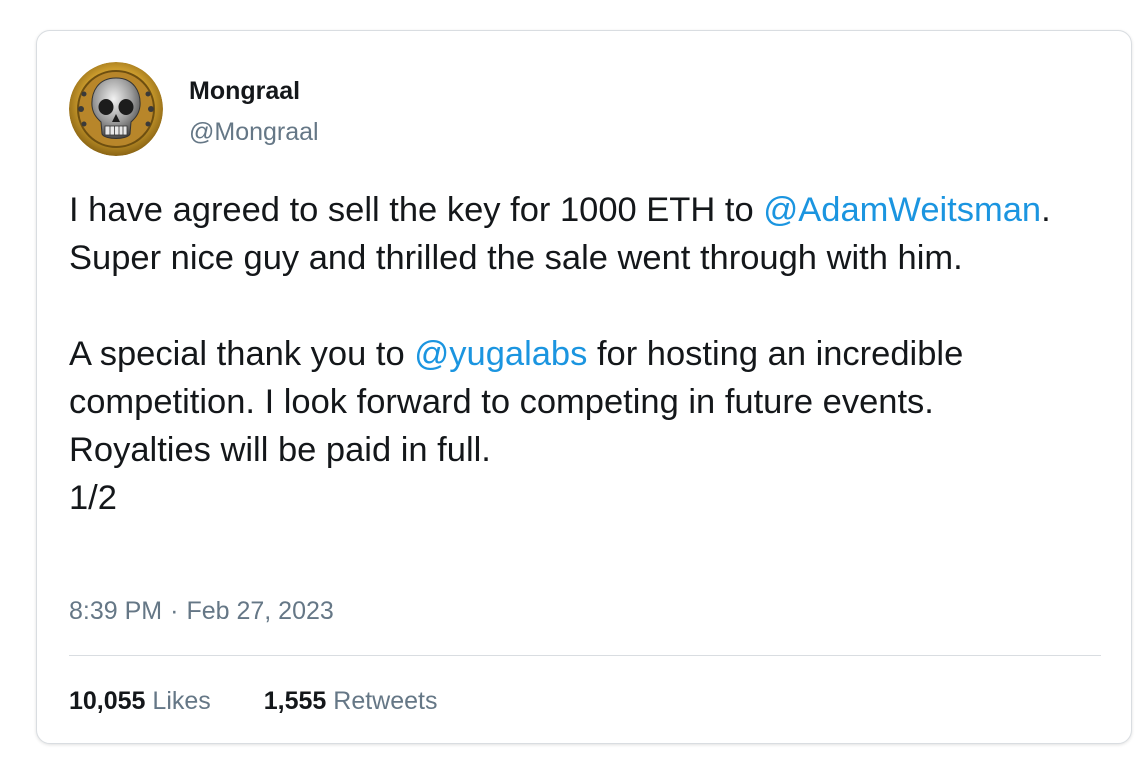 The height and width of the screenshot is (764, 1148). I want to click on likes-label: Likes, so click(181, 701).